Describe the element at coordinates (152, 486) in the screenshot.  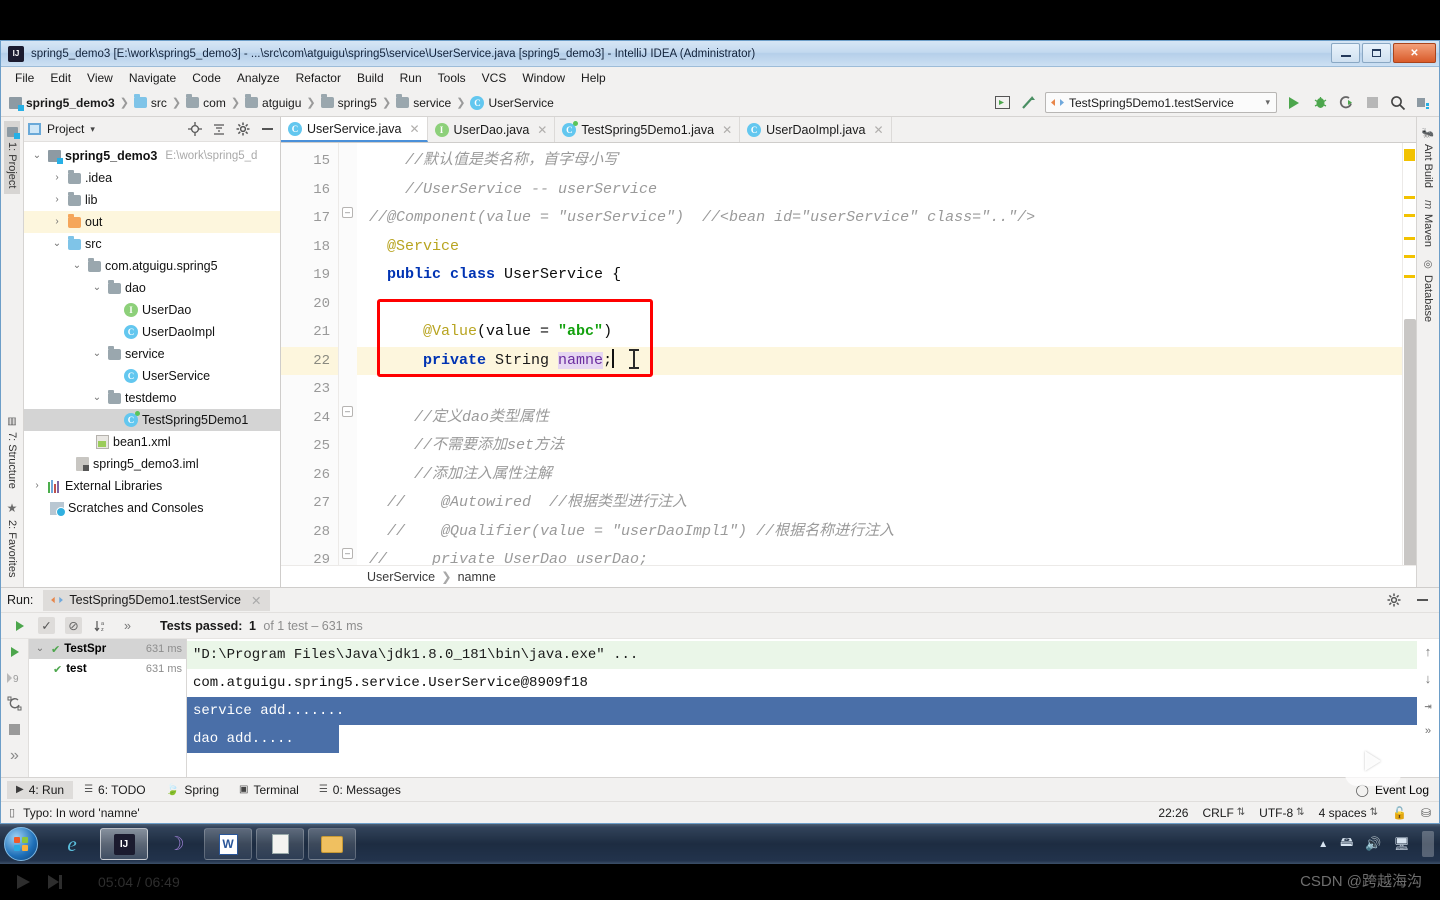
I see `tree-item-external-libraries: › External Libraries` at that location.